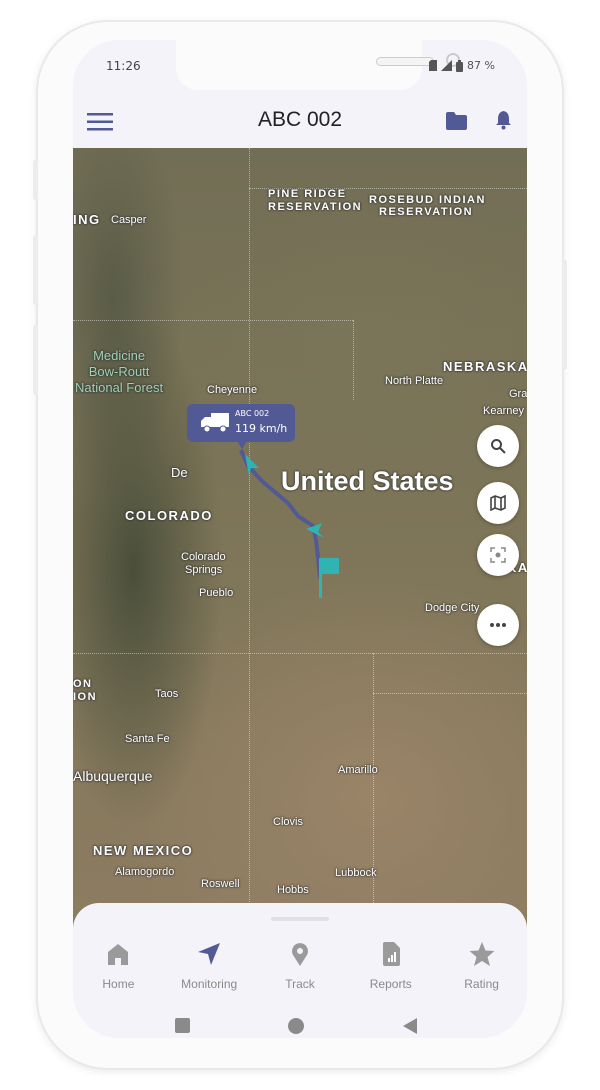 This screenshot has height=1090, width=600. Describe the element at coordinates (182, 1025) in the screenshot. I see `recents-icon` at that location.